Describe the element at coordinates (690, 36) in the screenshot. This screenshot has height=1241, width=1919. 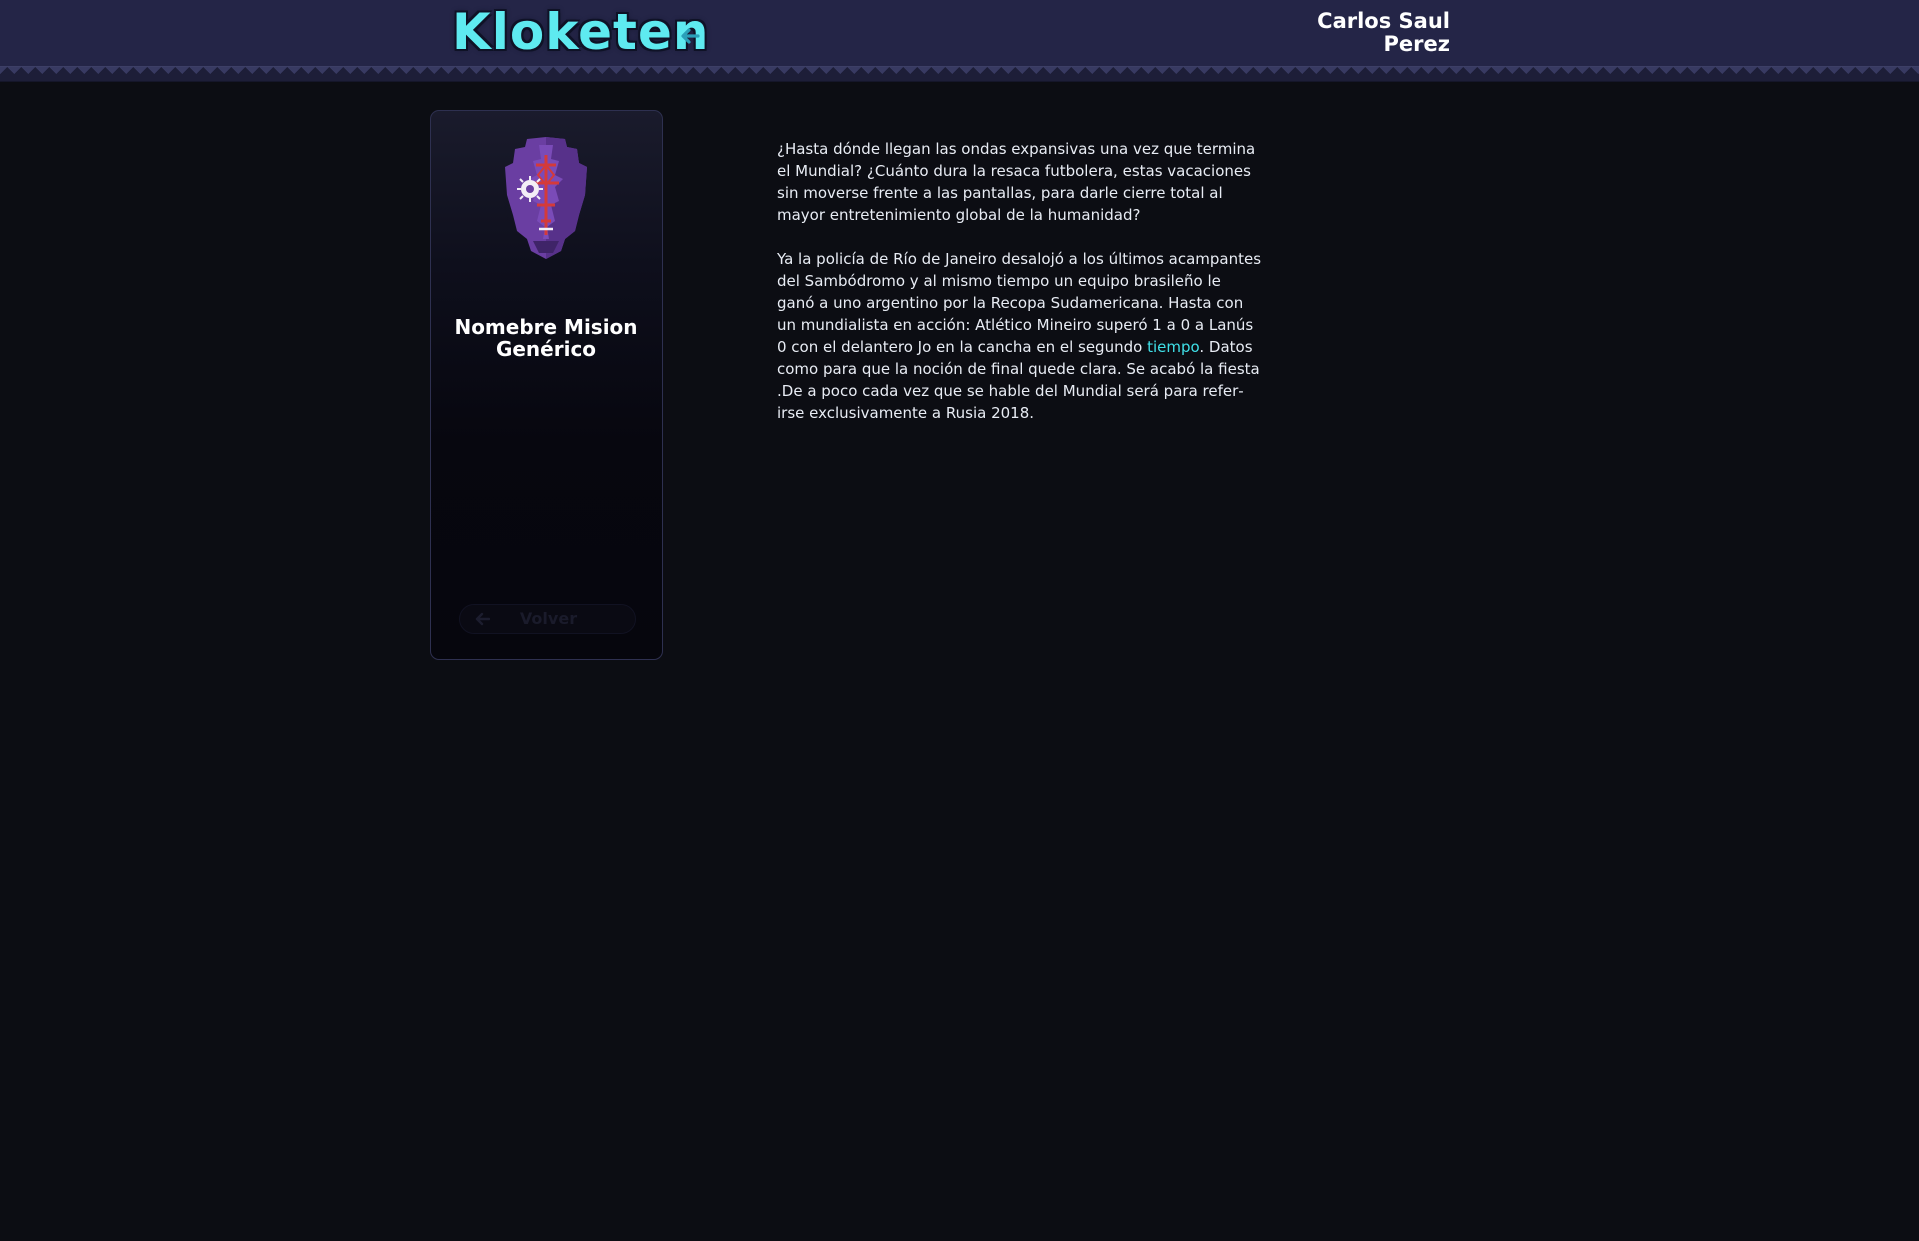
I see `arrow-left-icon` at that location.